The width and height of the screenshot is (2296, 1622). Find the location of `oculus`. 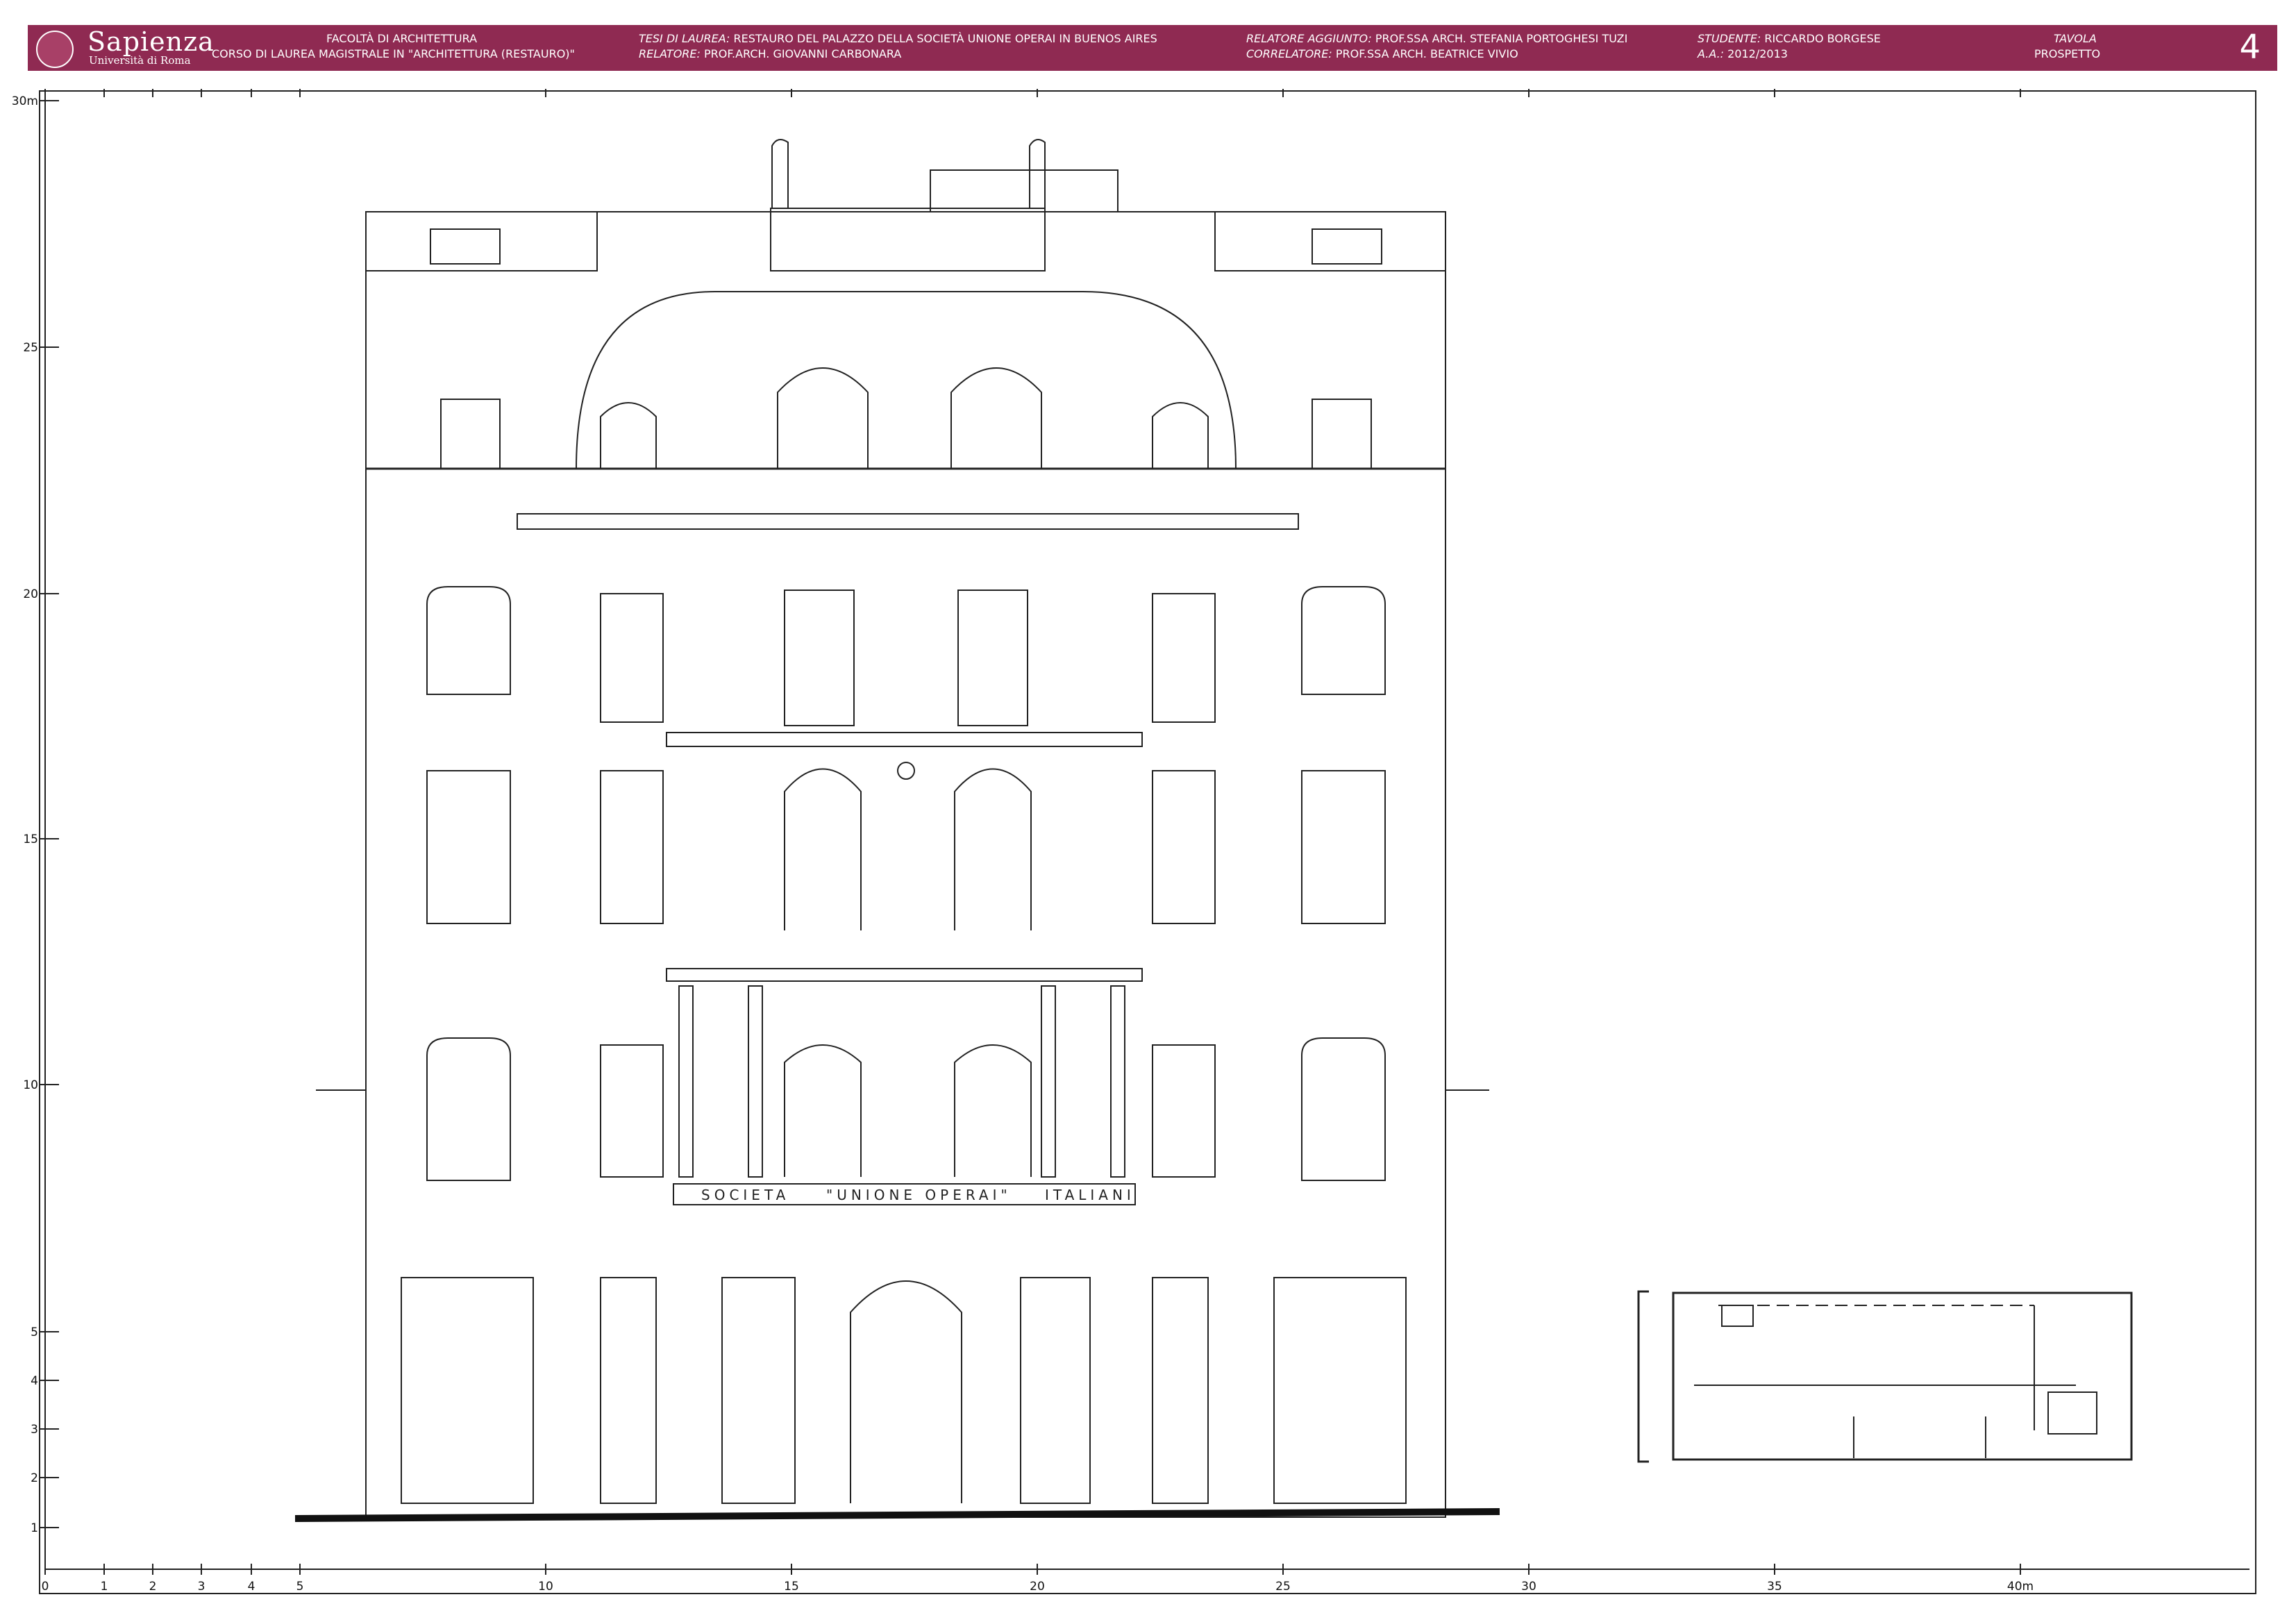

oculus is located at coordinates (906, 771).